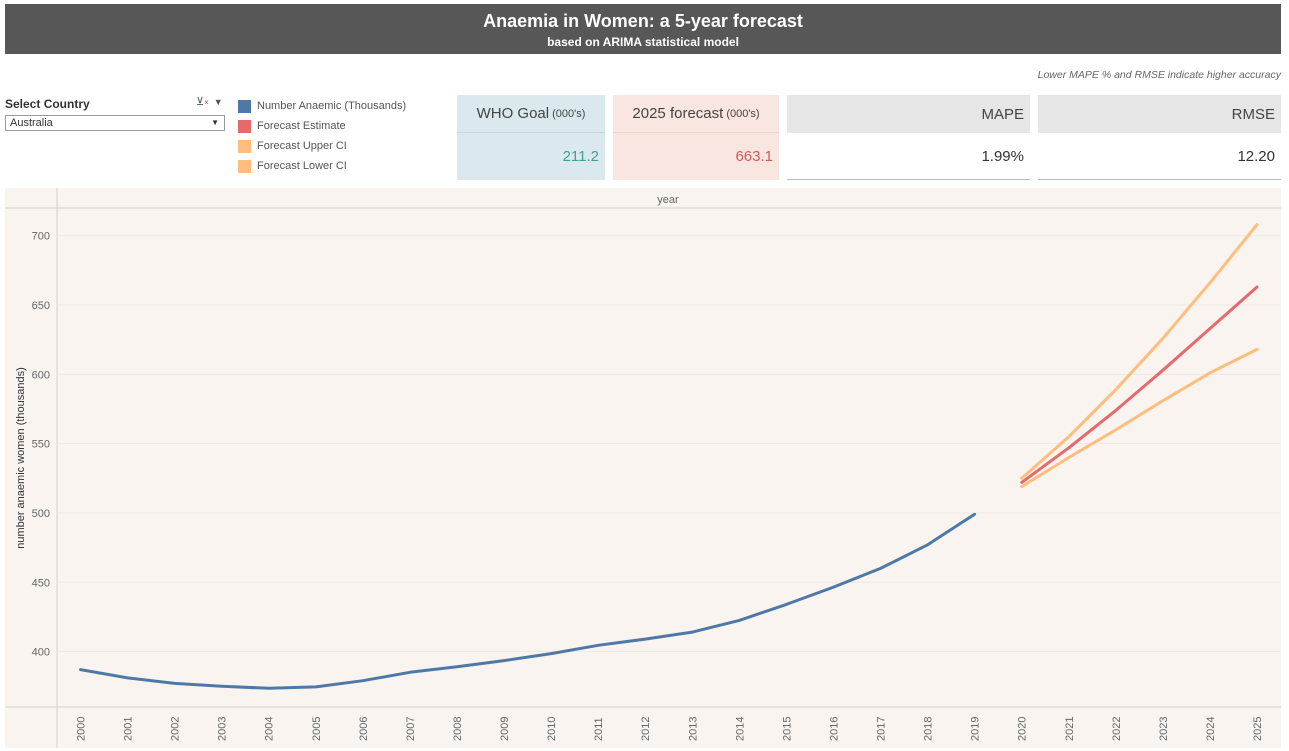  I want to click on x-tick-label: 2011, so click(599, 729).